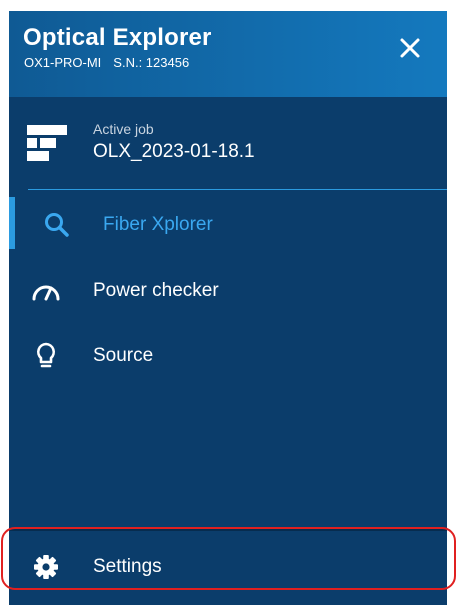  I want to click on nav-item-label: Power checker, so click(156, 290).